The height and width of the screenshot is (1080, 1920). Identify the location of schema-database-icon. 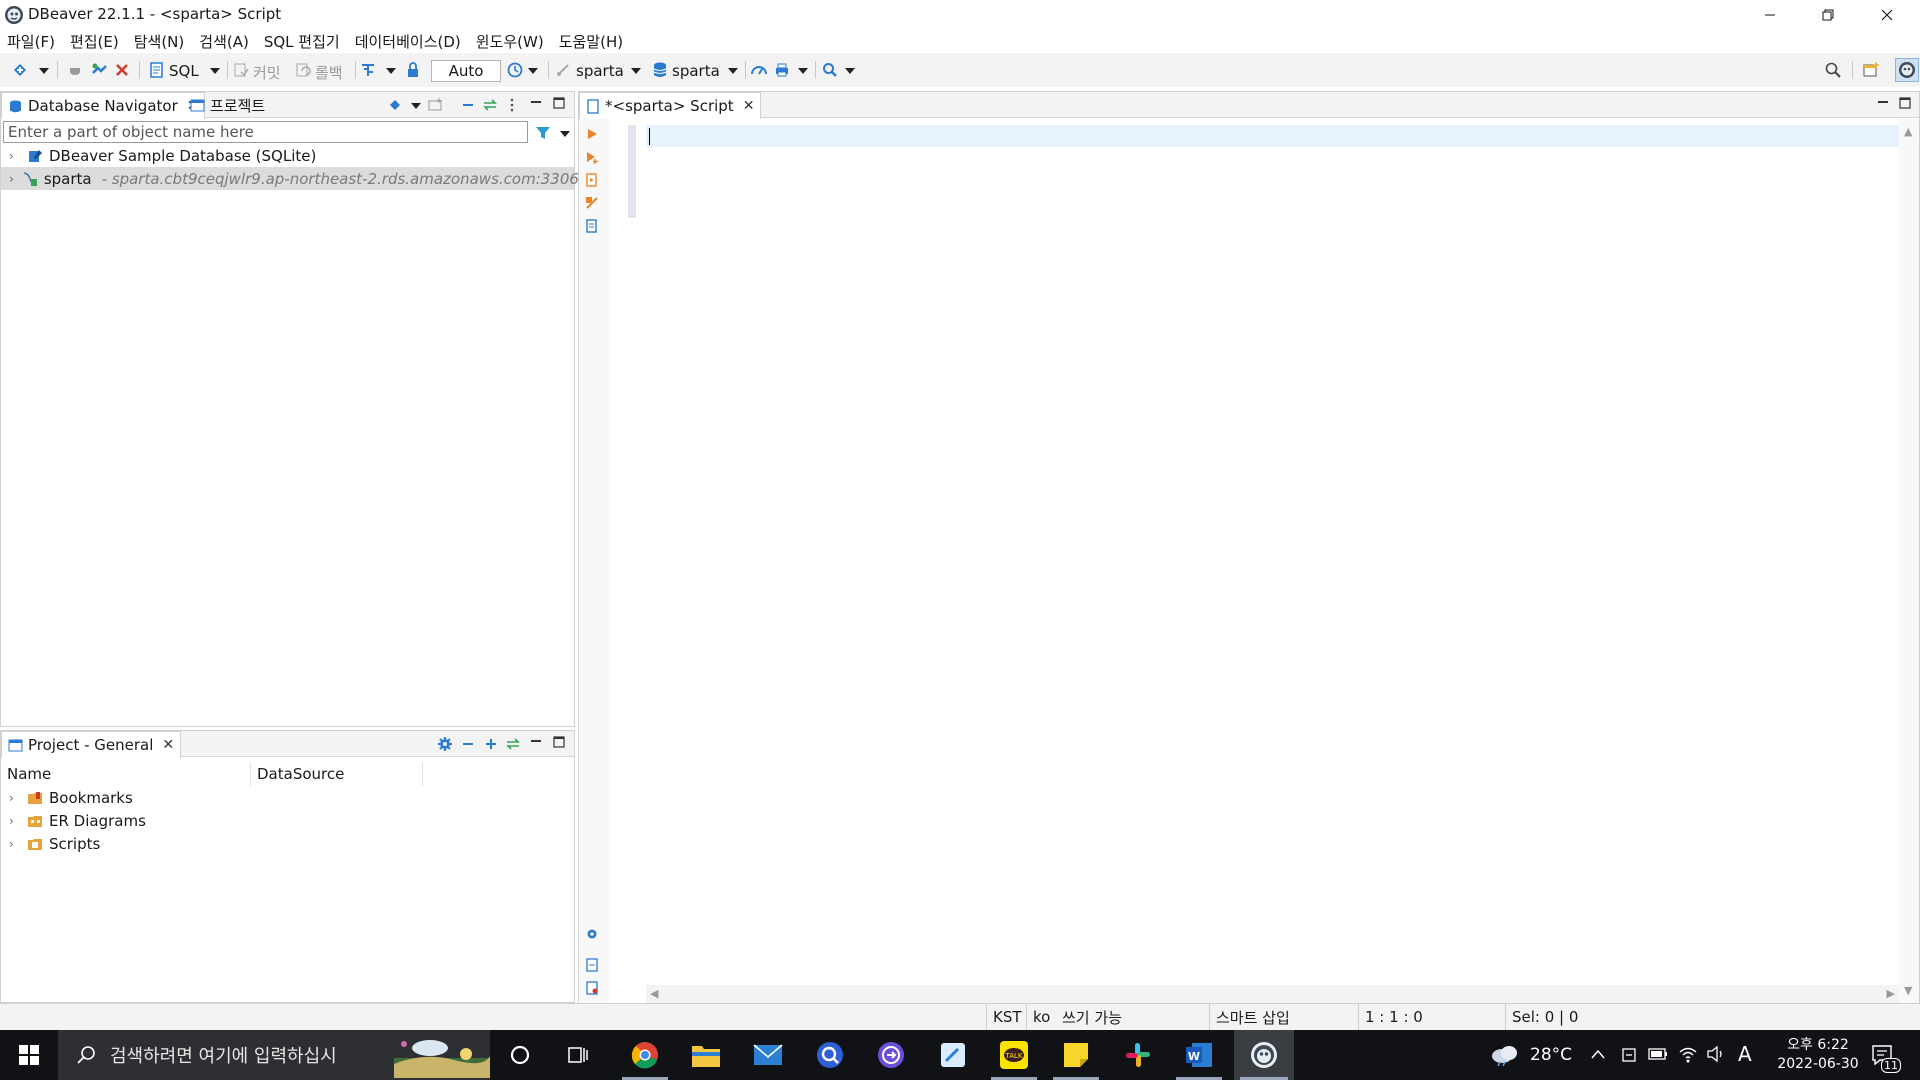
(660, 70).